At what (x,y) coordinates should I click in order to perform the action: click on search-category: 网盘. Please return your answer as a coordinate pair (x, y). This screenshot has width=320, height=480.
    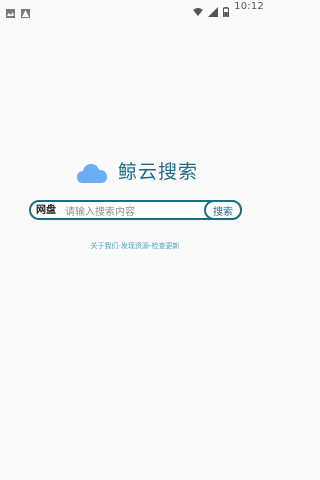
    Looking at the image, I should click on (46, 211).